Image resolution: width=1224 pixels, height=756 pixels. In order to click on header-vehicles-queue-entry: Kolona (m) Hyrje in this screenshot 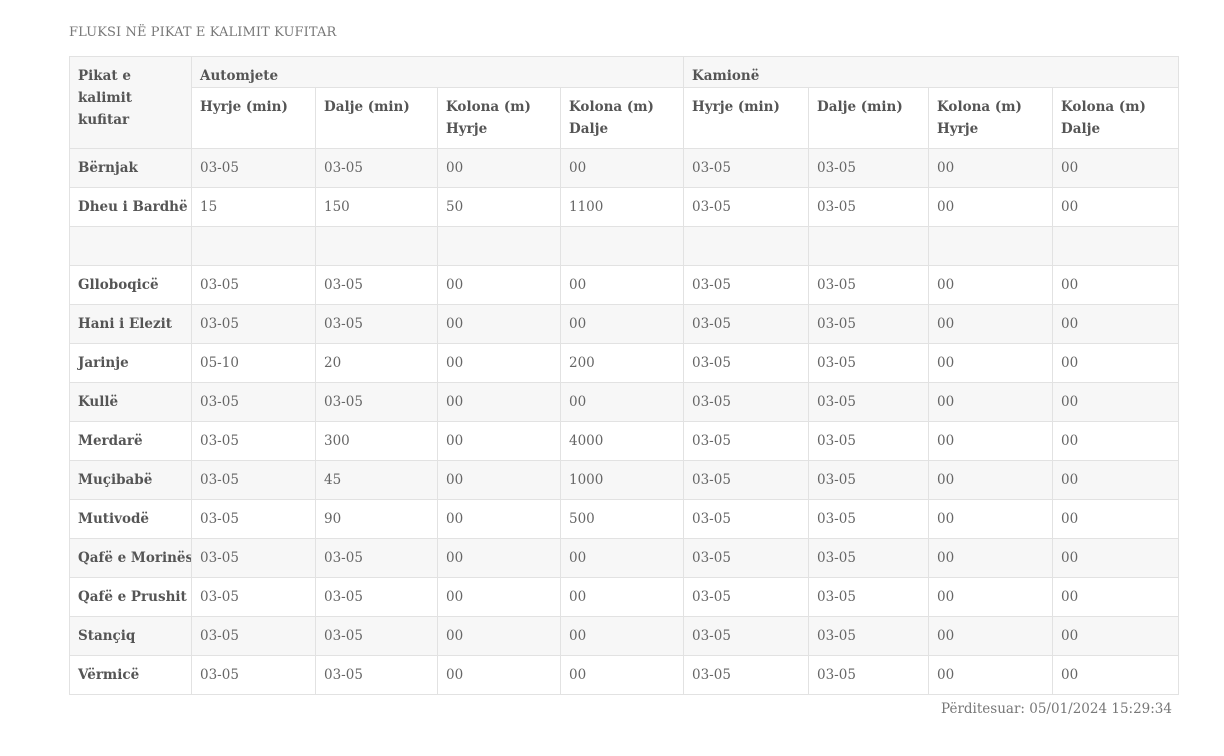, I will do `click(499, 118)`.